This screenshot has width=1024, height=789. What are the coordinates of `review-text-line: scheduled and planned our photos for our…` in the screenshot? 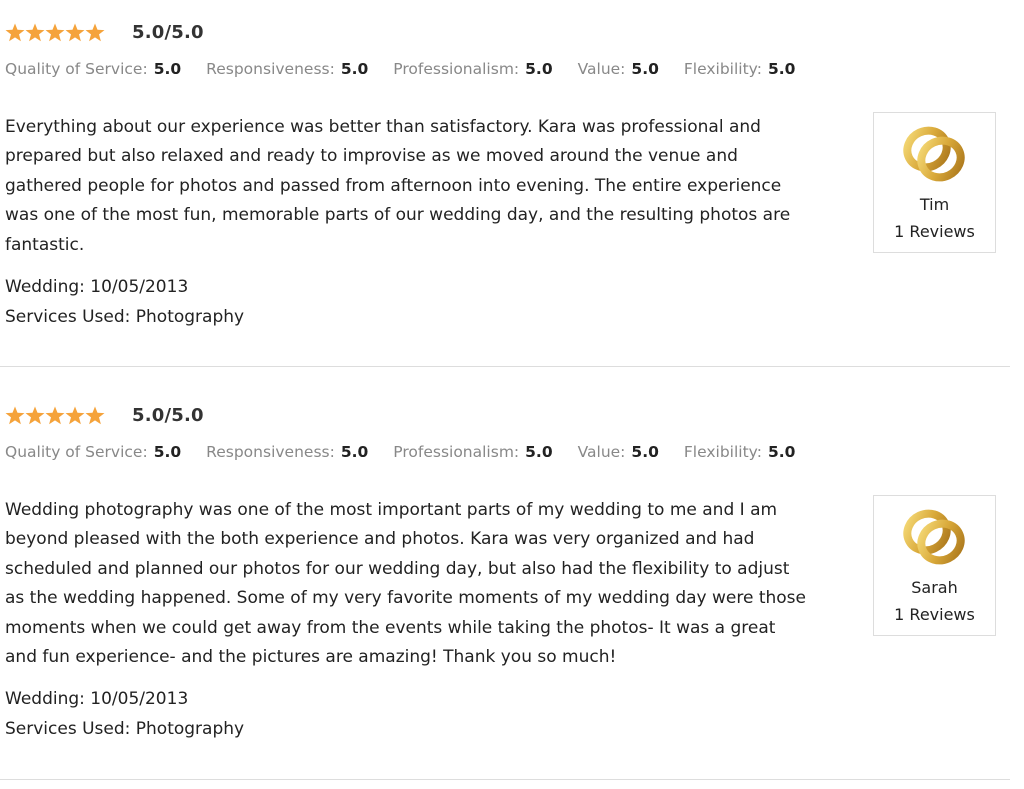 It's located at (397, 568).